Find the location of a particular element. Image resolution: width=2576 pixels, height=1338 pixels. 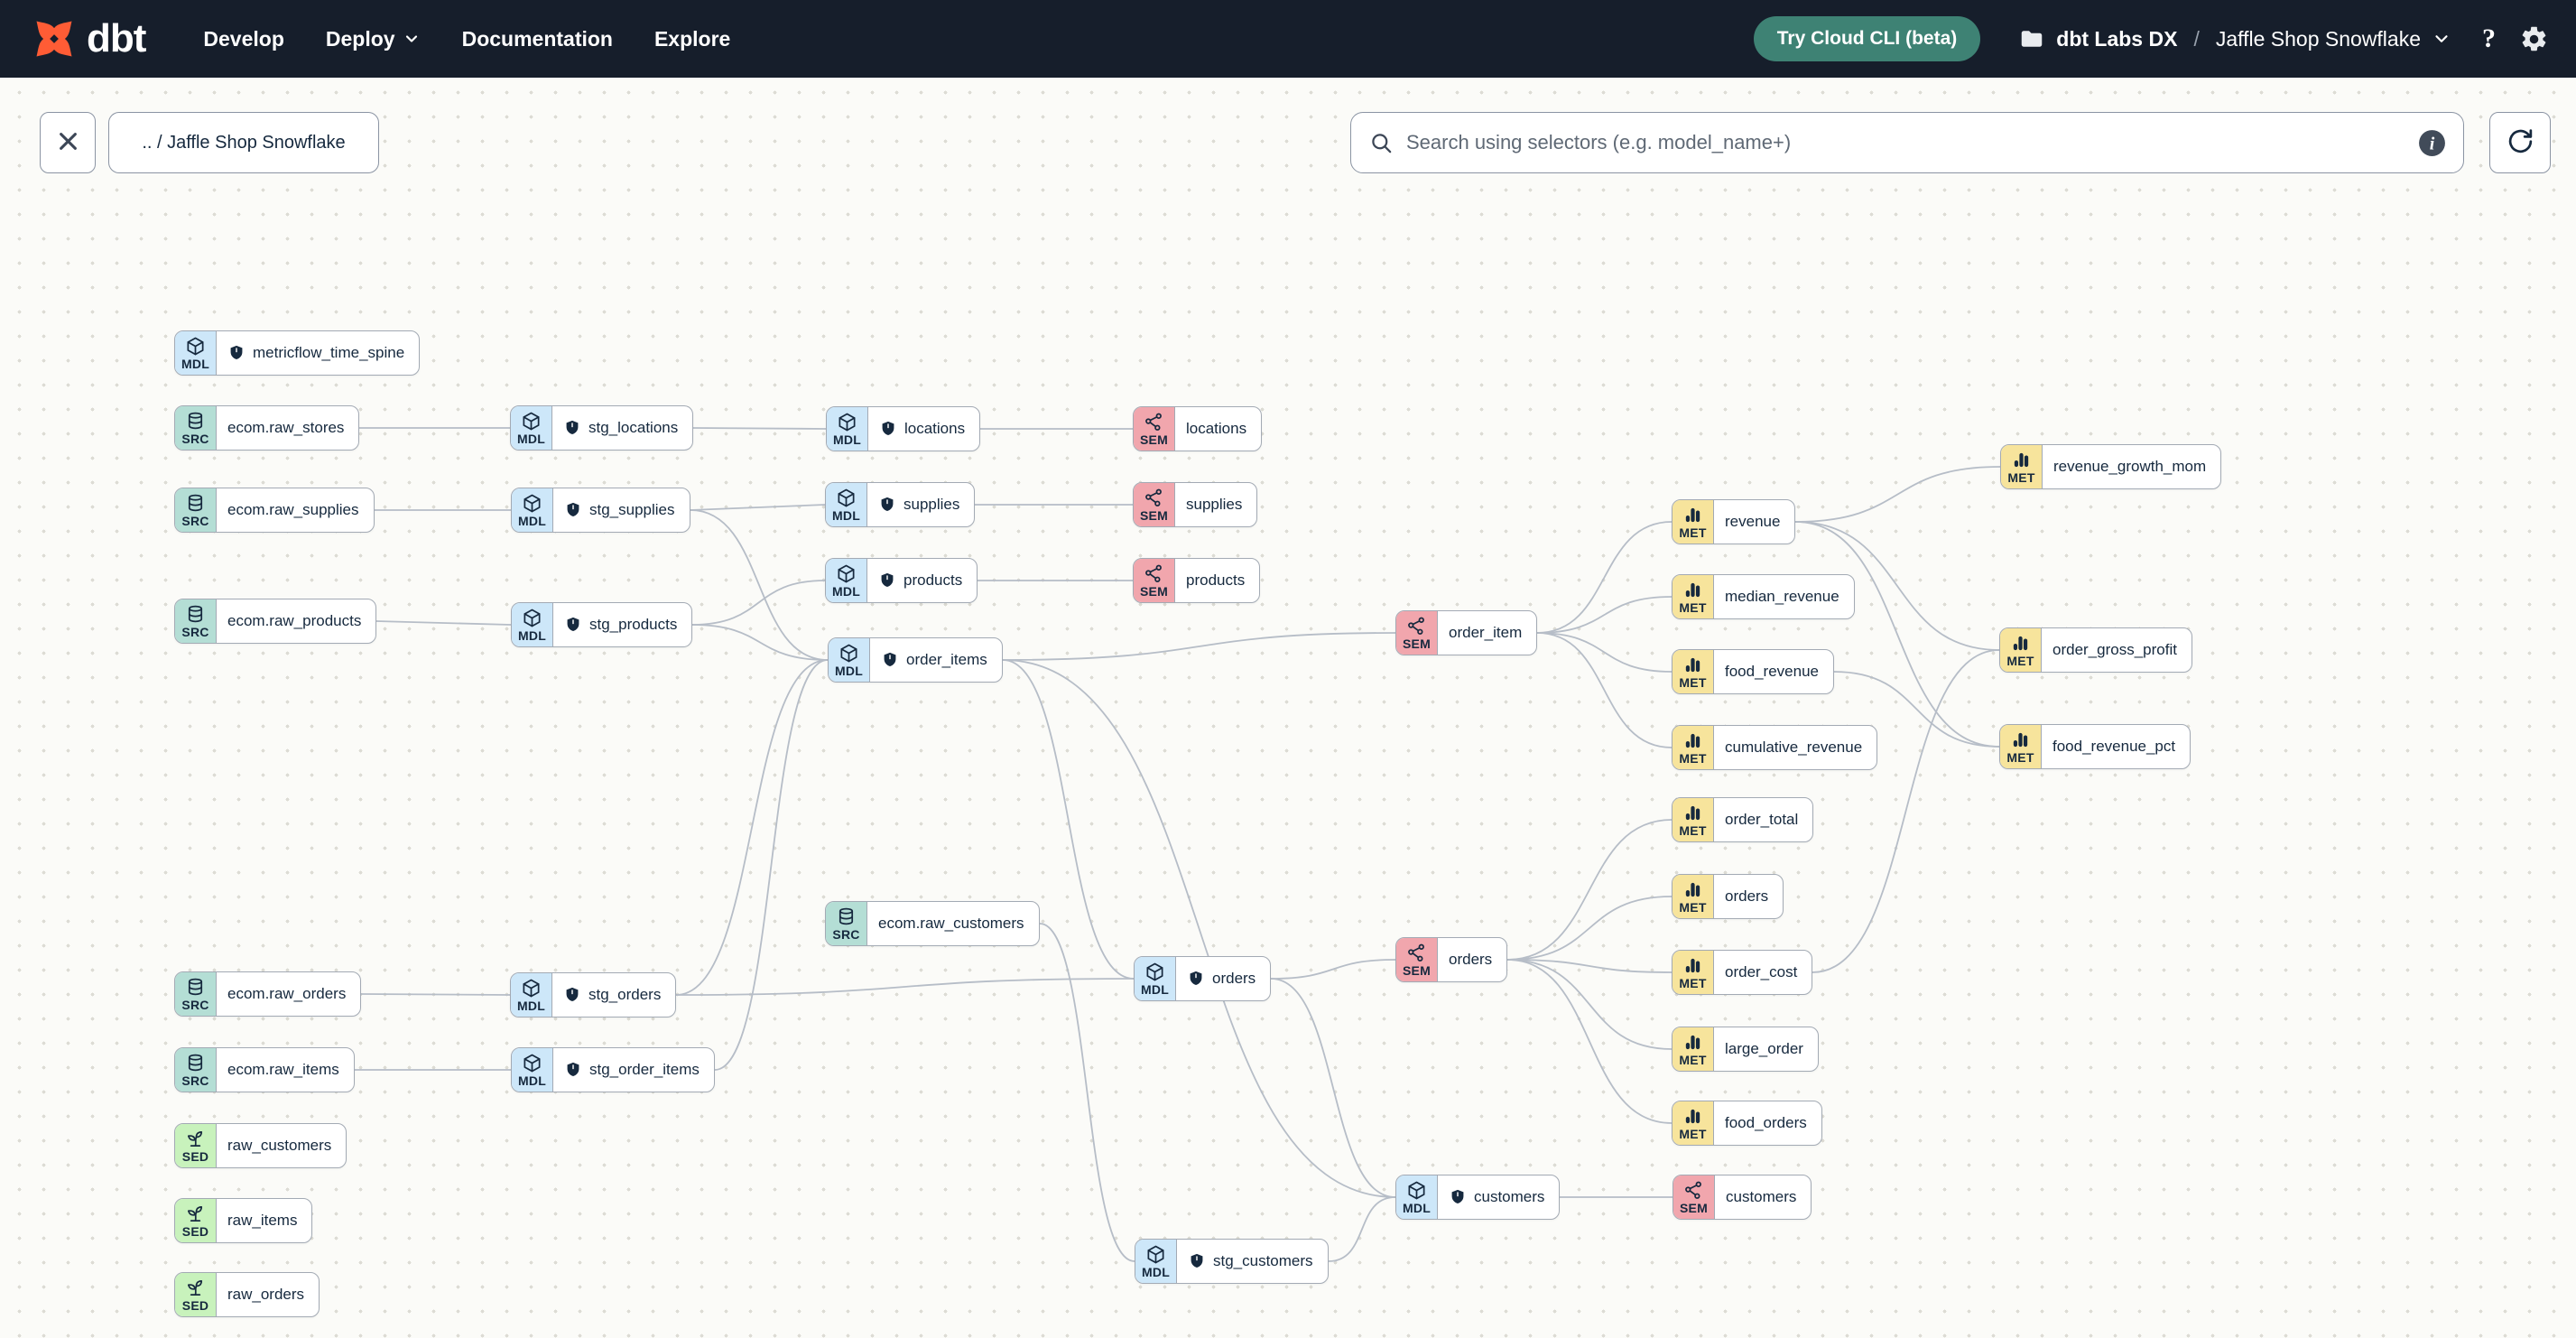

graph-node-supplies_sem: SEM supplies is located at coordinates (1195, 504).